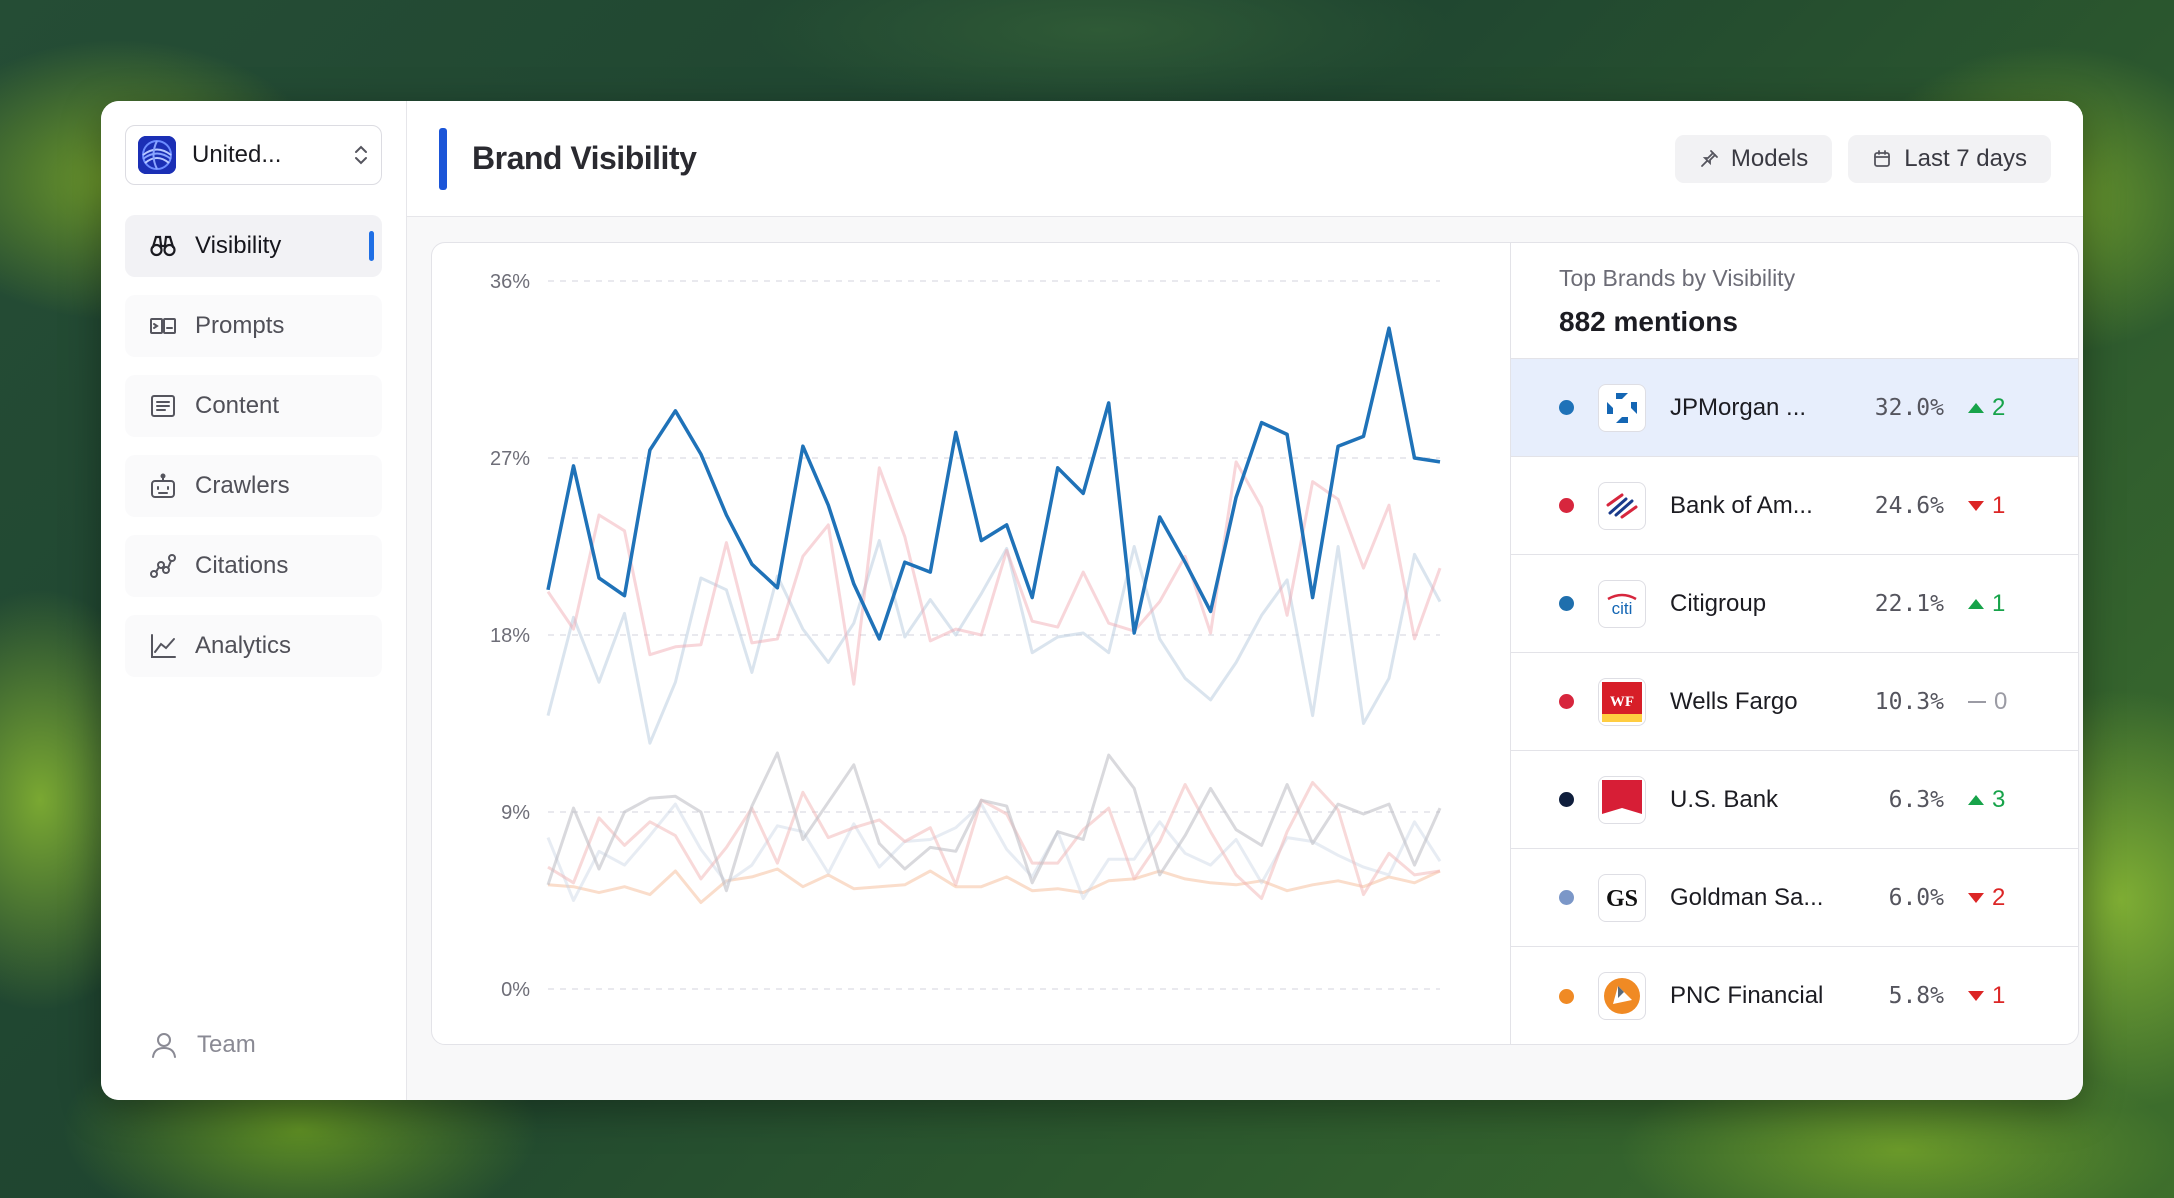 The width and height of the screenshot is (2174, 1198). What do you see at coordinates (1965, 158) in the screenshot?
I see `date-range-label: Last 7 days` at bounding box center [1965, 158].